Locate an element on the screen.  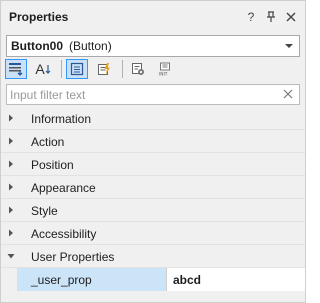
properties-toolbar: A INIT is located at coordinates (93, 69).